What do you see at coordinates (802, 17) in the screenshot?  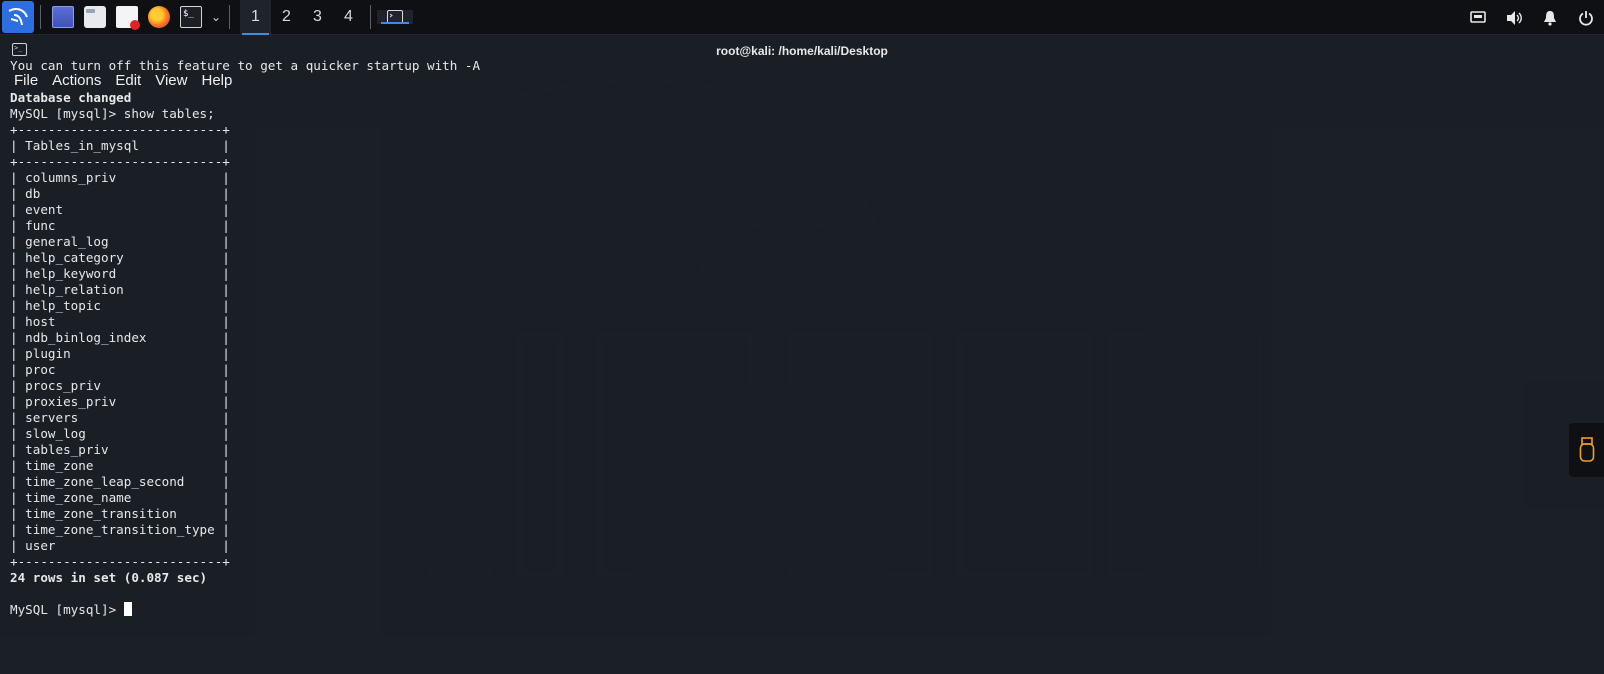 I see `top-panel: $_ ⌄ 1 2 3 4` at bounding box center [802, 17].